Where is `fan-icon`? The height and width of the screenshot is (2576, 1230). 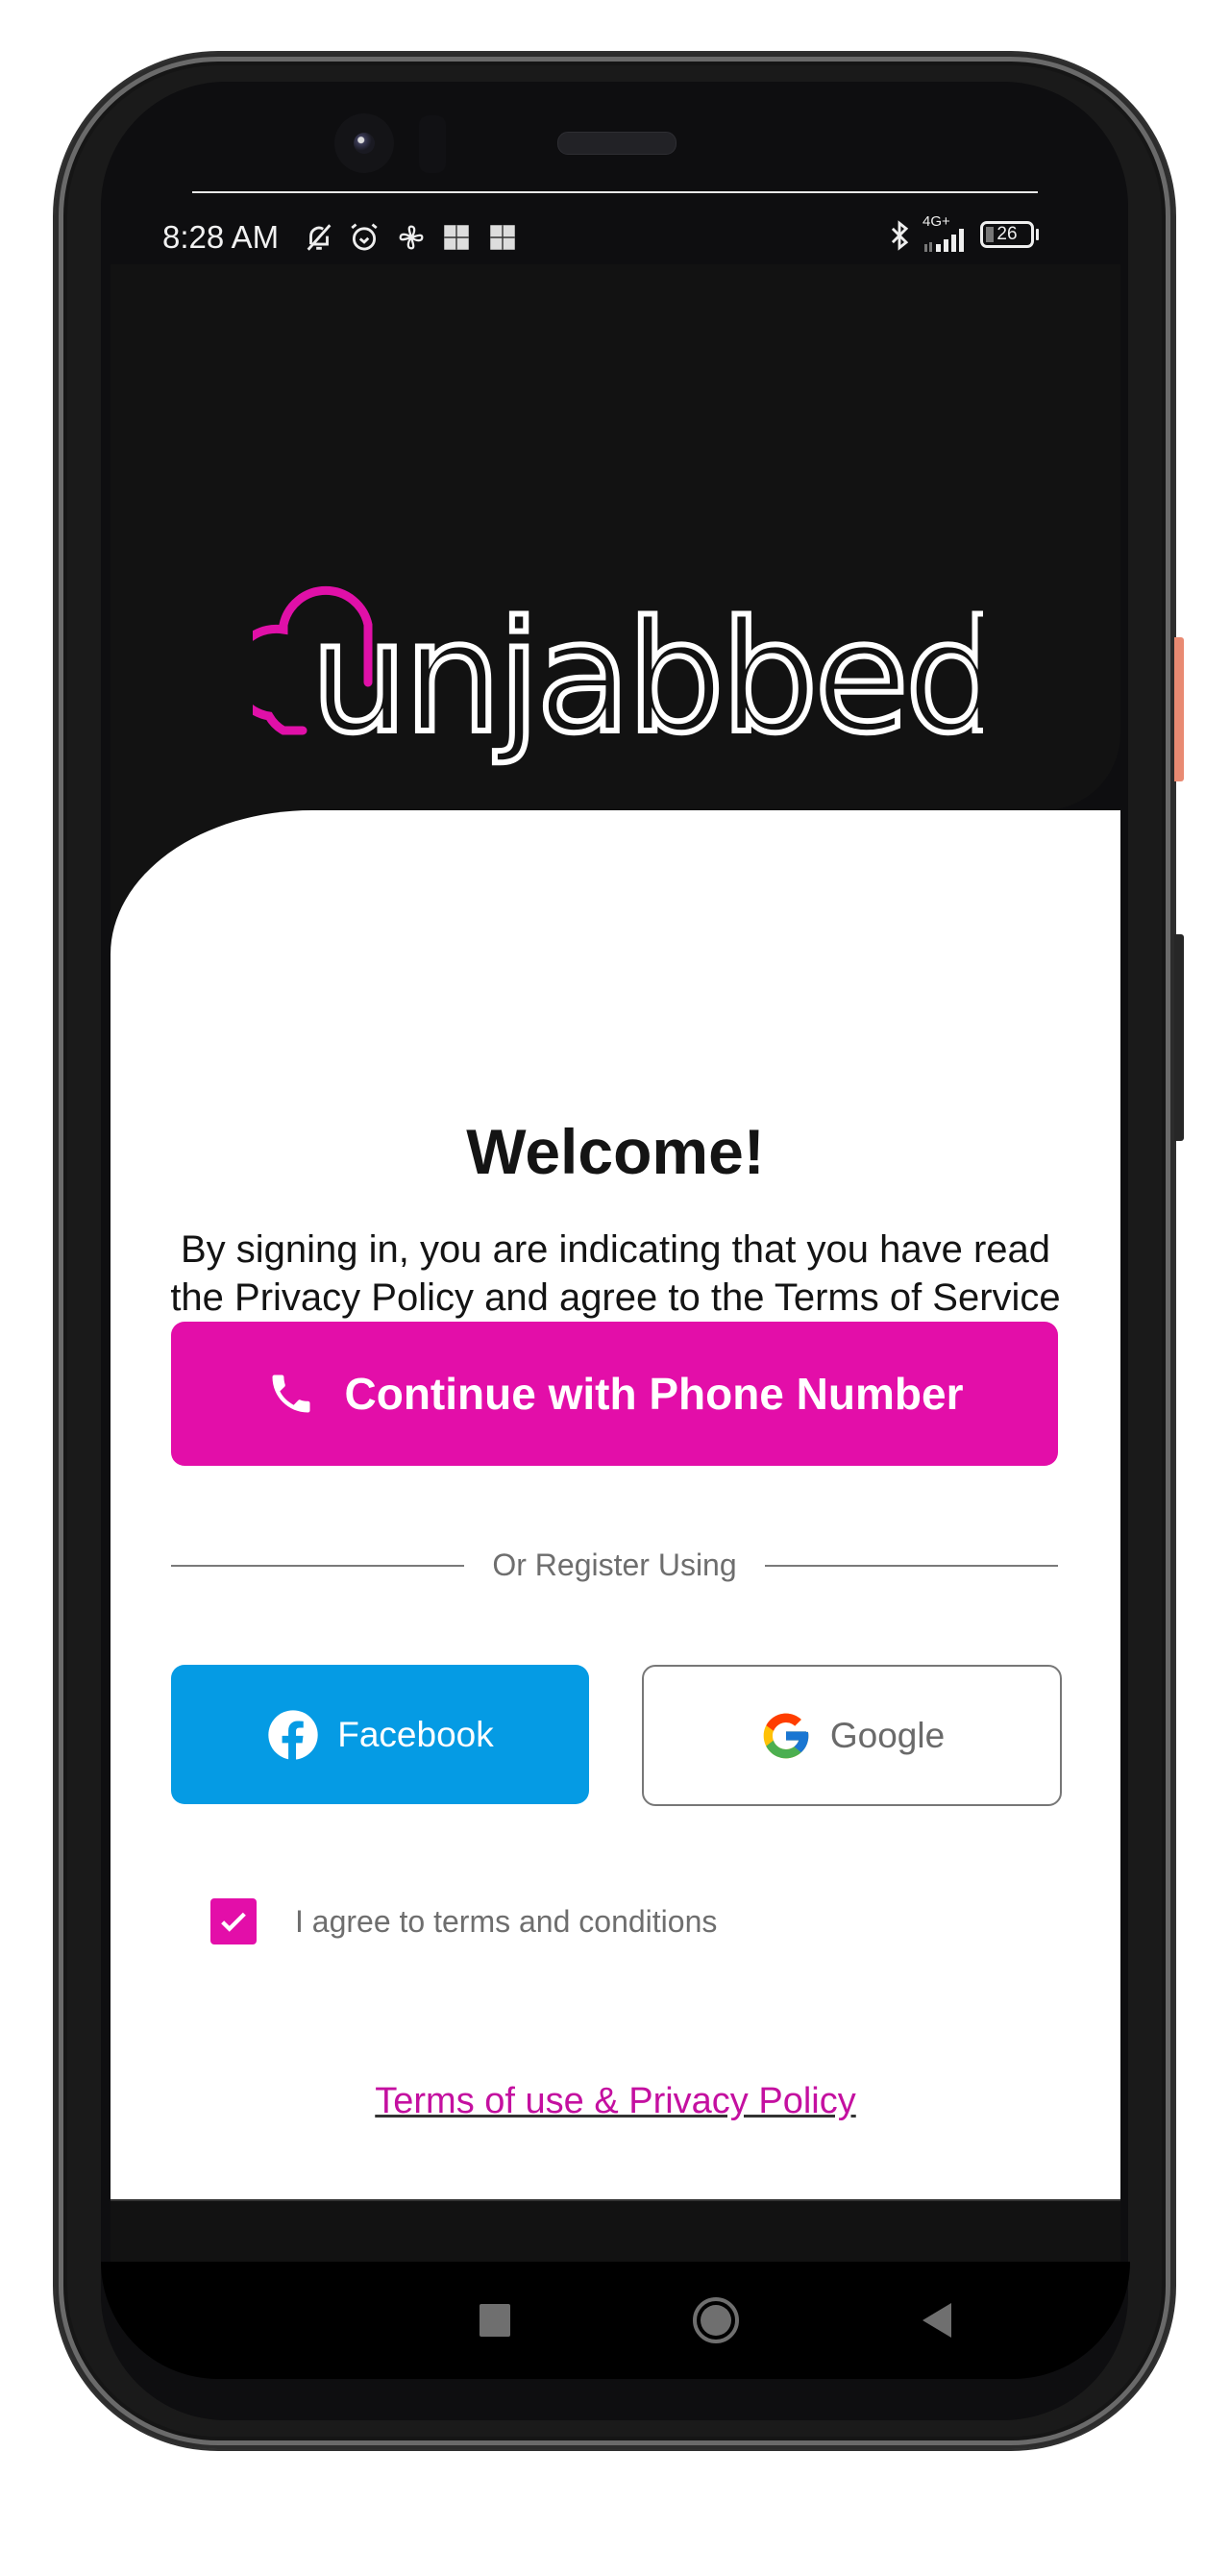
fan-icon is located at coordinates (411, 238).